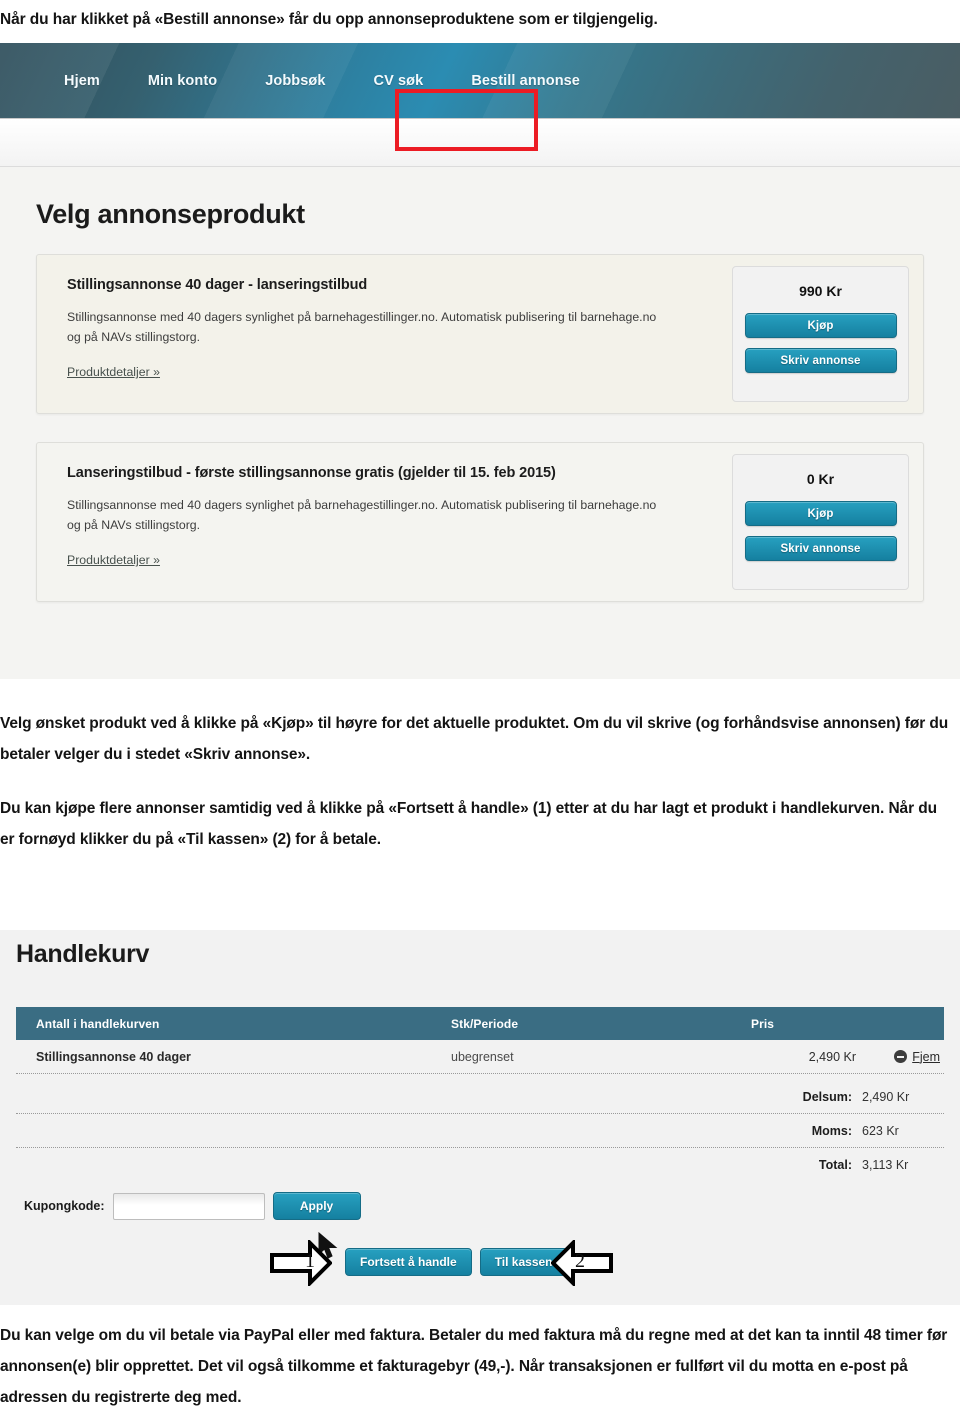  Describe the element at coordinates (316, 1206) in the screenshot. I see `apply-coupon-button: Apply` at that location.